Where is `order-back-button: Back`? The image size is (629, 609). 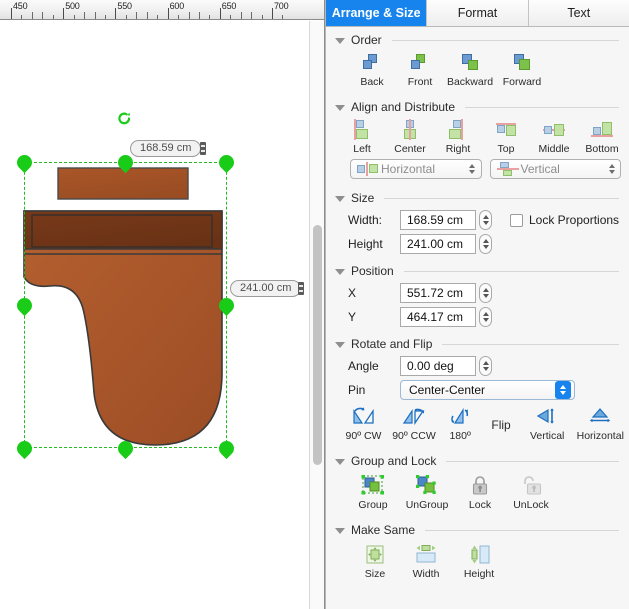
order-back-button: Back is located at coordinates (372, 70).